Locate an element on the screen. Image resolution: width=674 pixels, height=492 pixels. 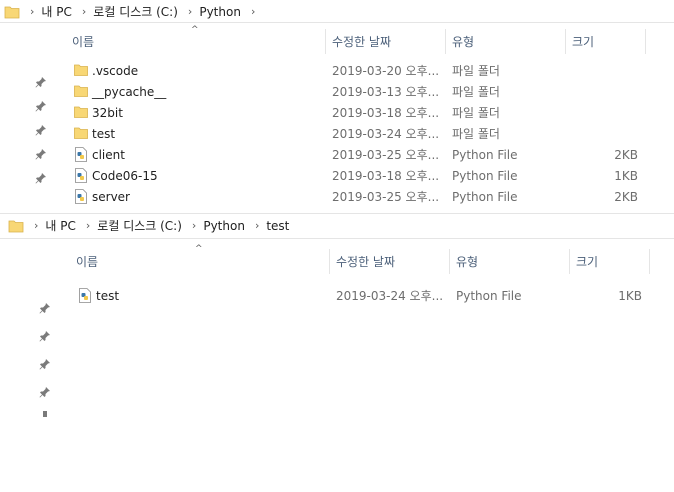
file-row: server 2019-03-25 오후... Python File 2KB is located at coordinates (337, 196).